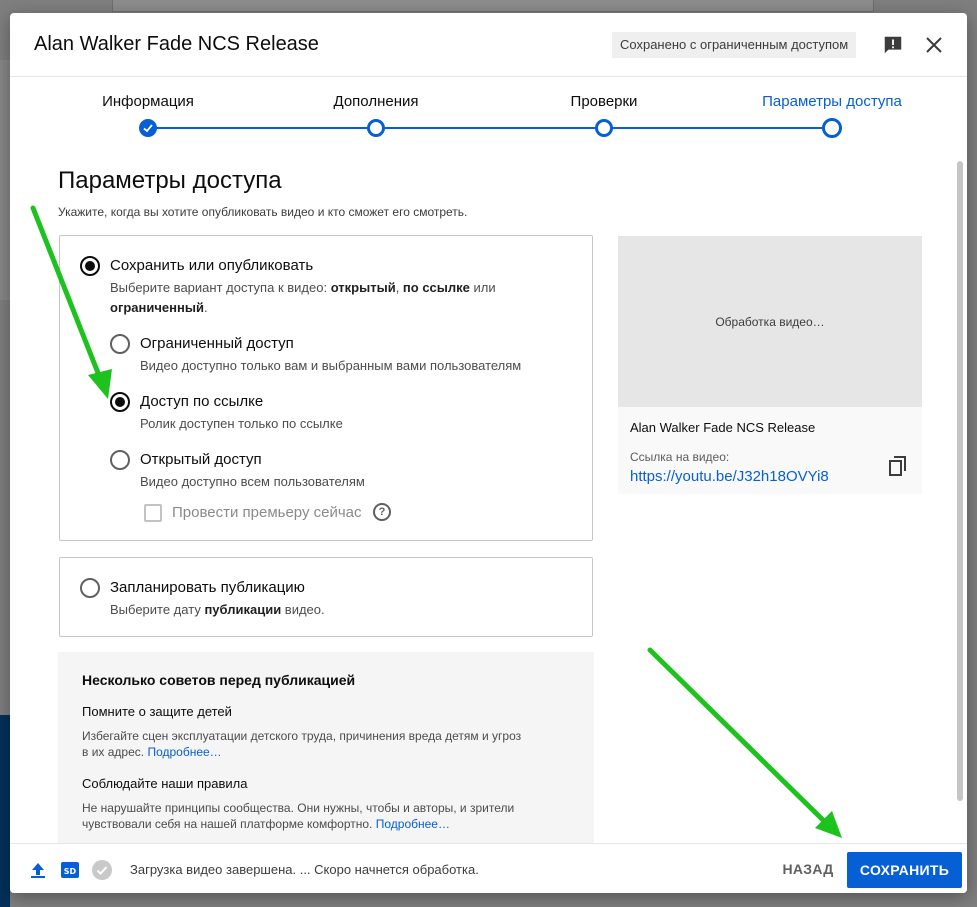 Image resolution: width=977 pixels, height=907 pixels. What do you see at coordinates (102, 870) in the screenshot?
I see `check-status-icon` at bounding box center [102, 870].